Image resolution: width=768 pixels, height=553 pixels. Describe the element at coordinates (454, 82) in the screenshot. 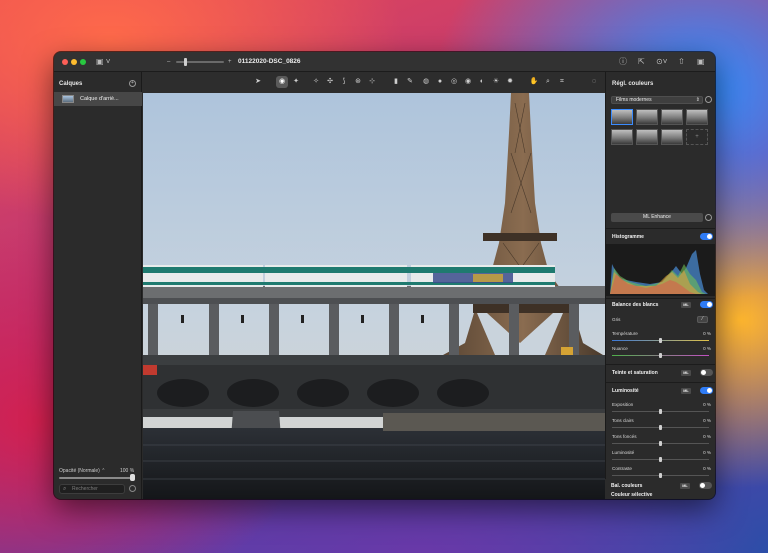

I see `sharpen-icon: ◎` at that location.